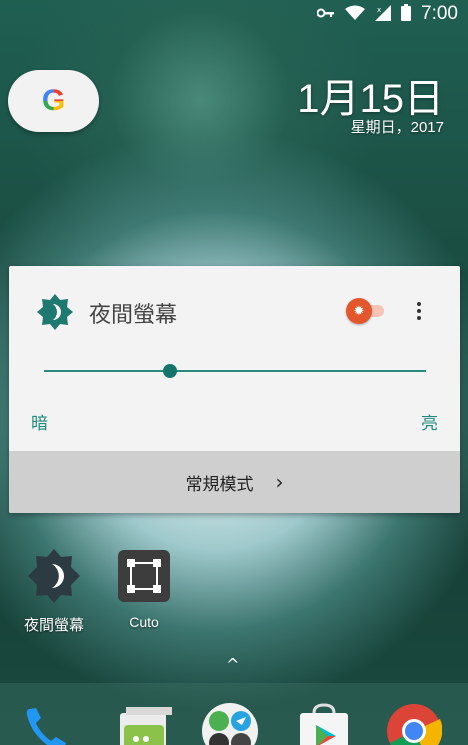 This screenshot has height=745, width=468. I want to click on status-time: 7:00, so click(439, 13).